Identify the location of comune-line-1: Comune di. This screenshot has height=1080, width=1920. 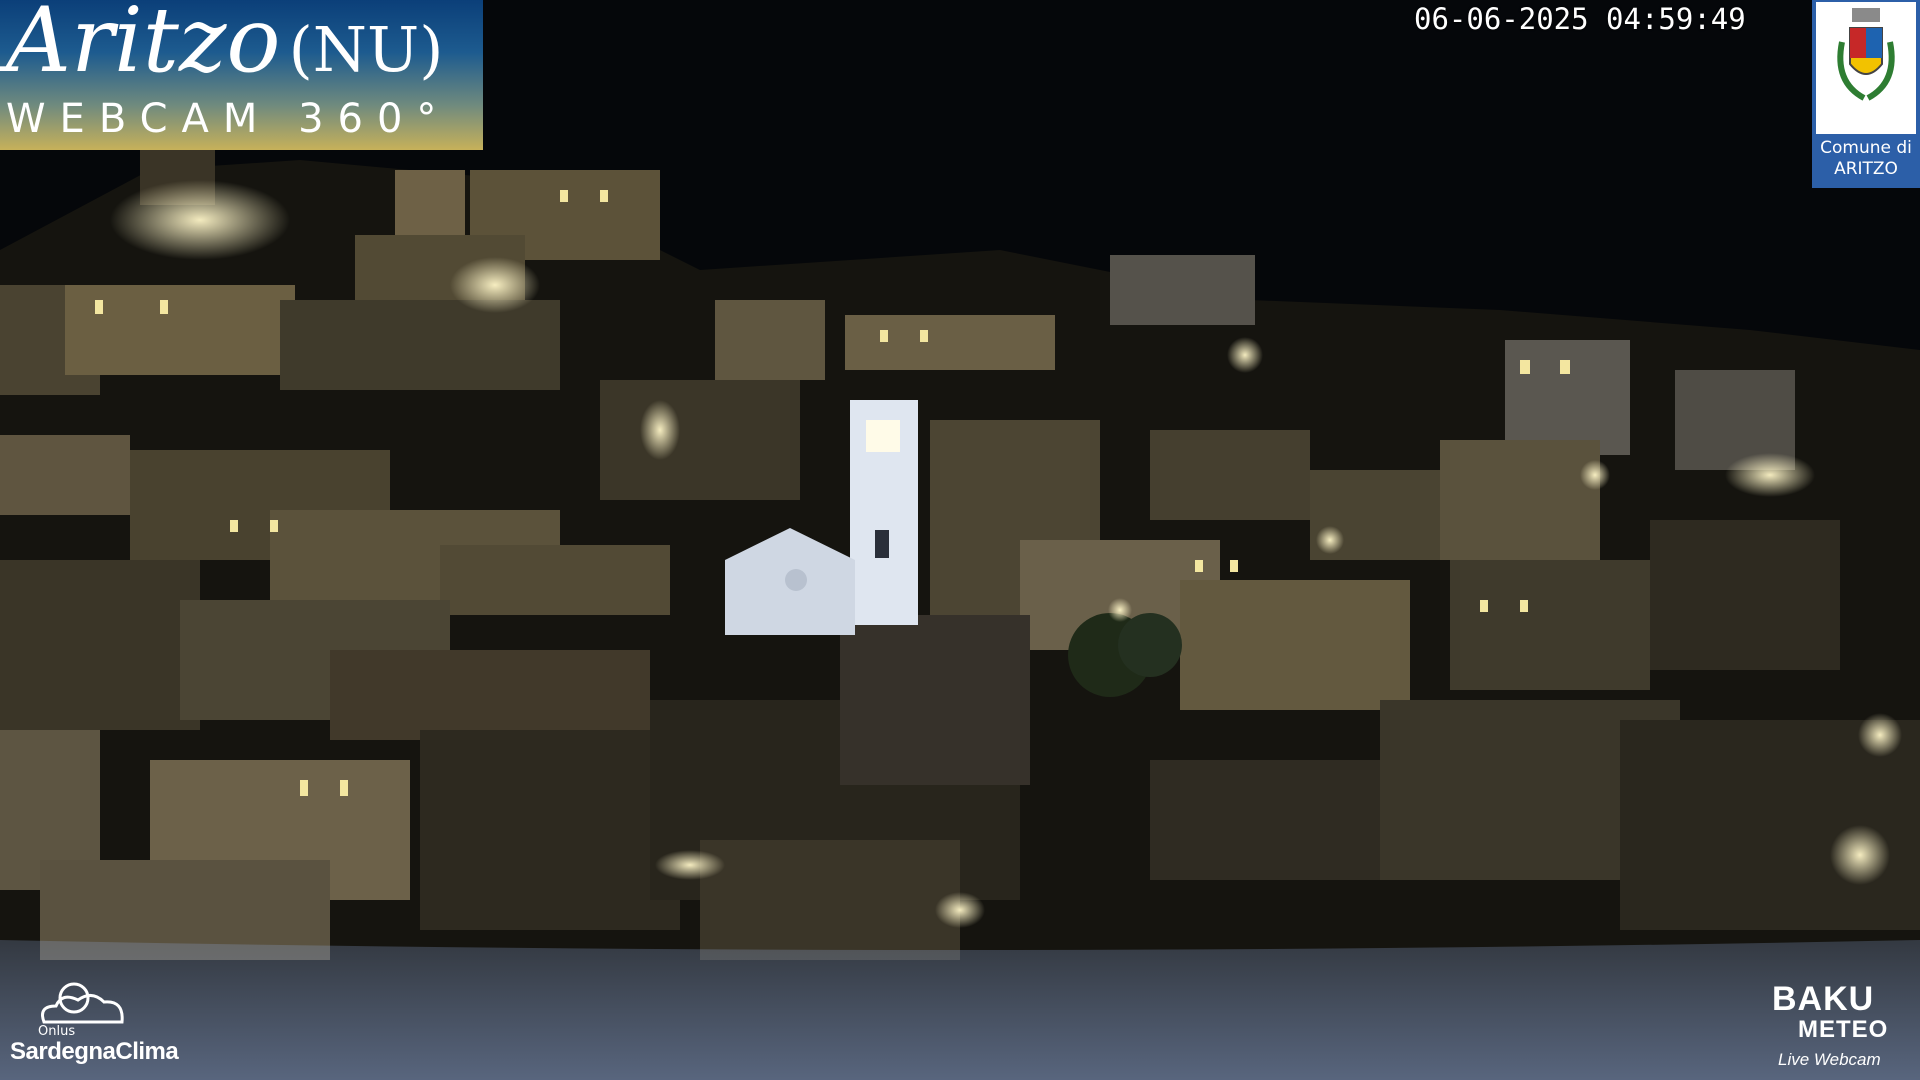
(1866, 148).